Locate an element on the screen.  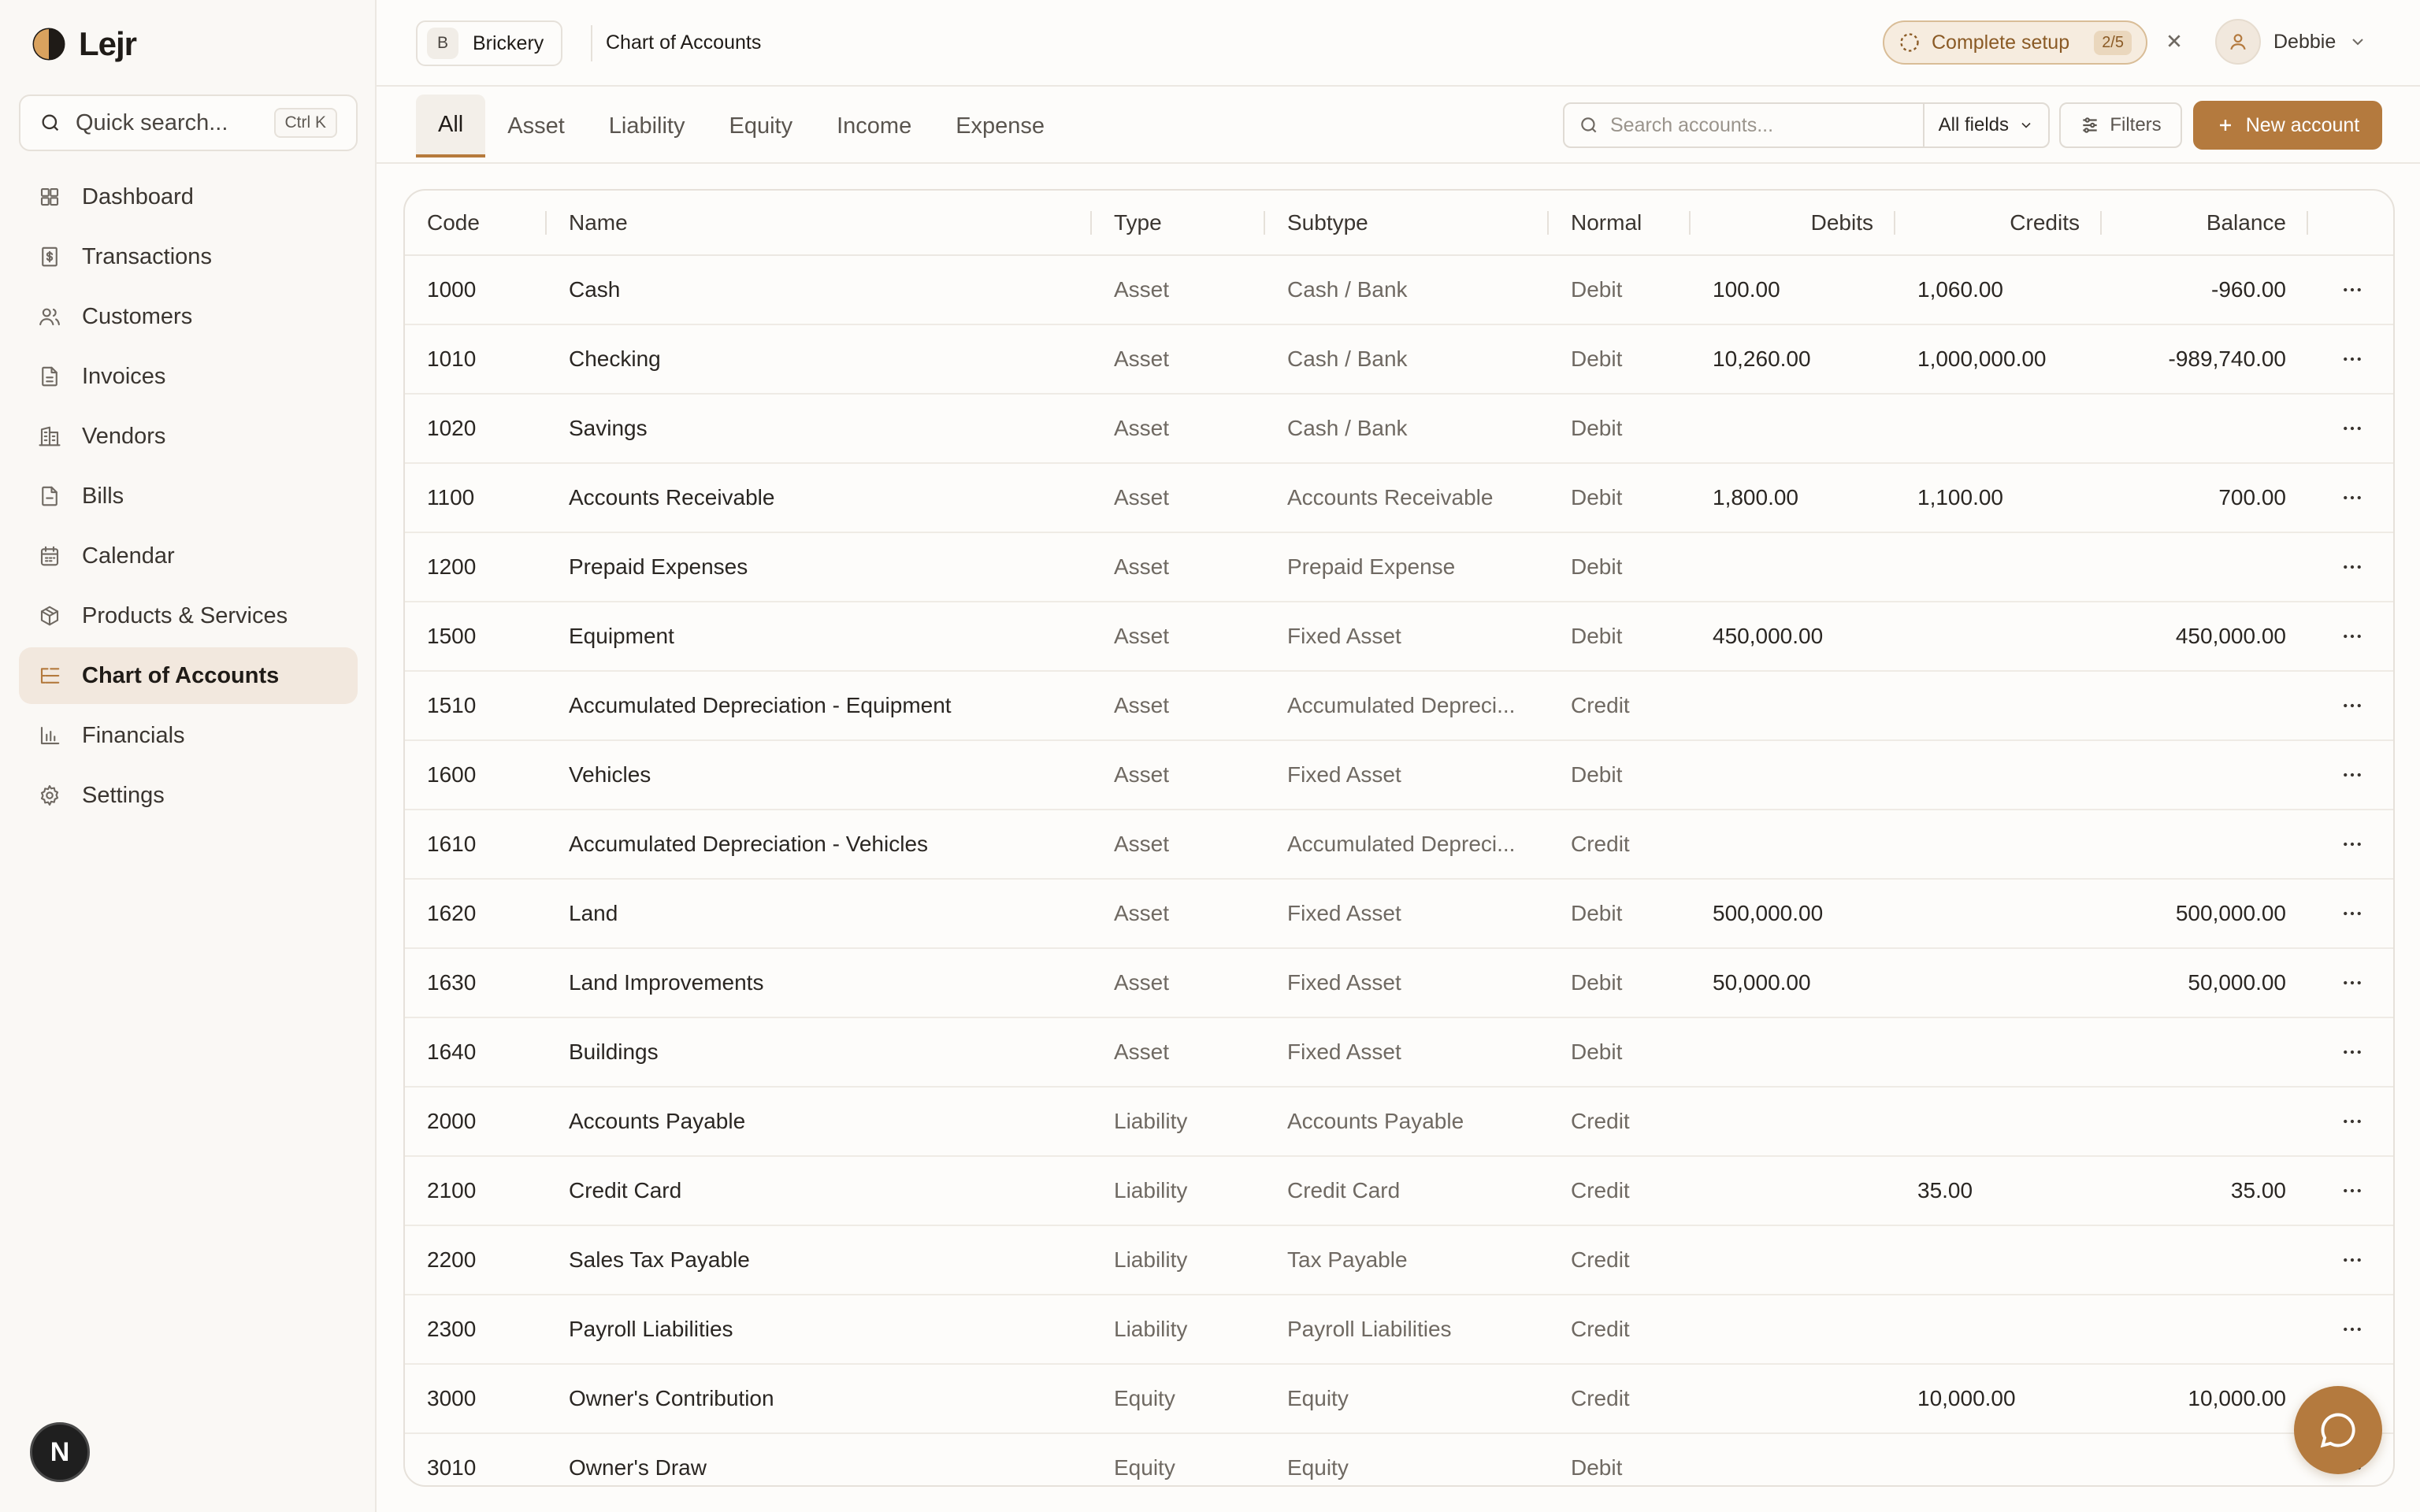
new-account-button: New account is located at coordinates (2287, 125).